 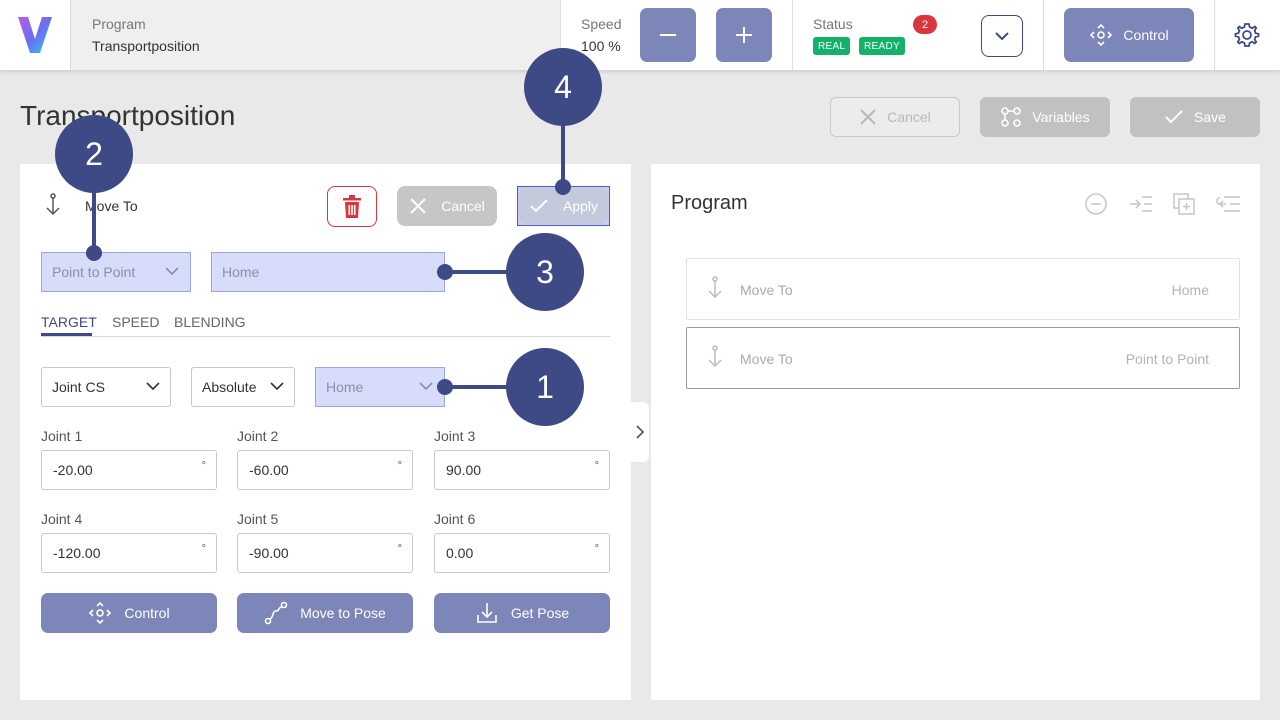 I want to click on motion-type-select: Point to Point, so click(x=116, y=272).